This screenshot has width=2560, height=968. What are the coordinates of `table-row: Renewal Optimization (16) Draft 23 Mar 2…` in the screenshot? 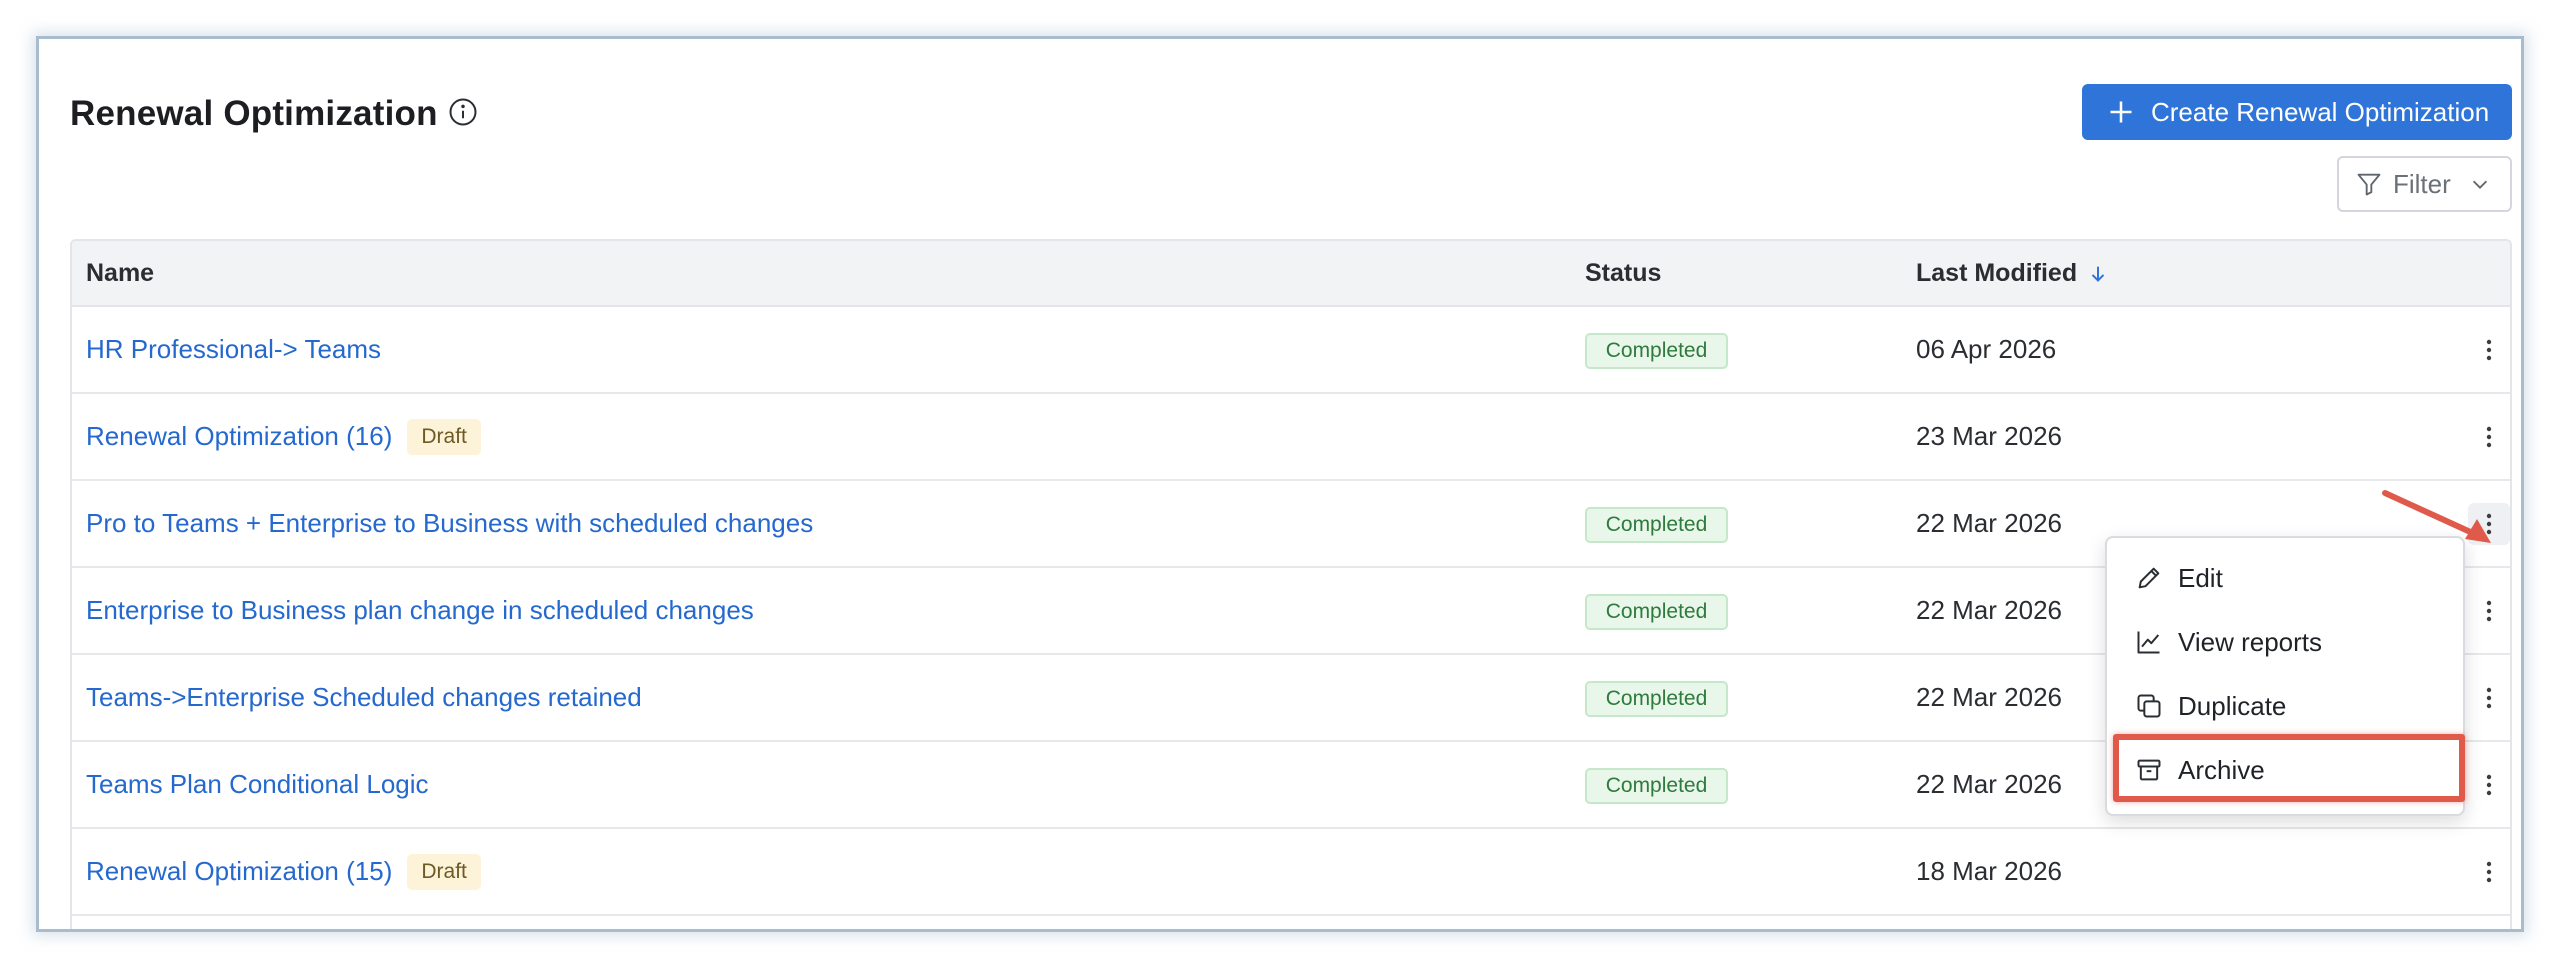 It's located at (1291, 437).